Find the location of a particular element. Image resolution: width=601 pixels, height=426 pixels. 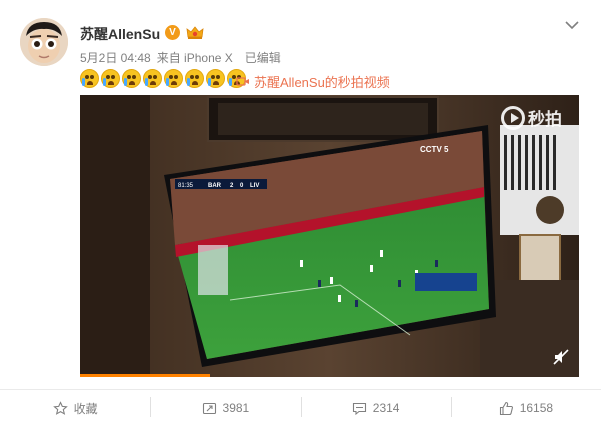

favorite-label: 收藏 is located at coordinates (85, 408).